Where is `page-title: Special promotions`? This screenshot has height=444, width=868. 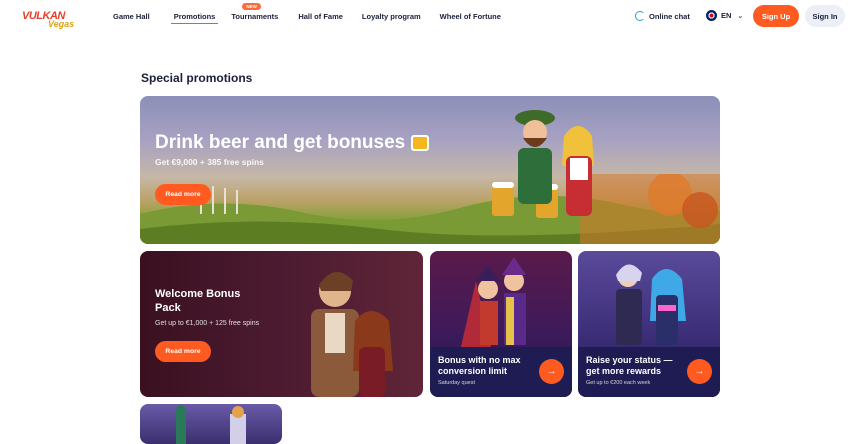 page-title: Special promotions is located at coordinates (197, 78).